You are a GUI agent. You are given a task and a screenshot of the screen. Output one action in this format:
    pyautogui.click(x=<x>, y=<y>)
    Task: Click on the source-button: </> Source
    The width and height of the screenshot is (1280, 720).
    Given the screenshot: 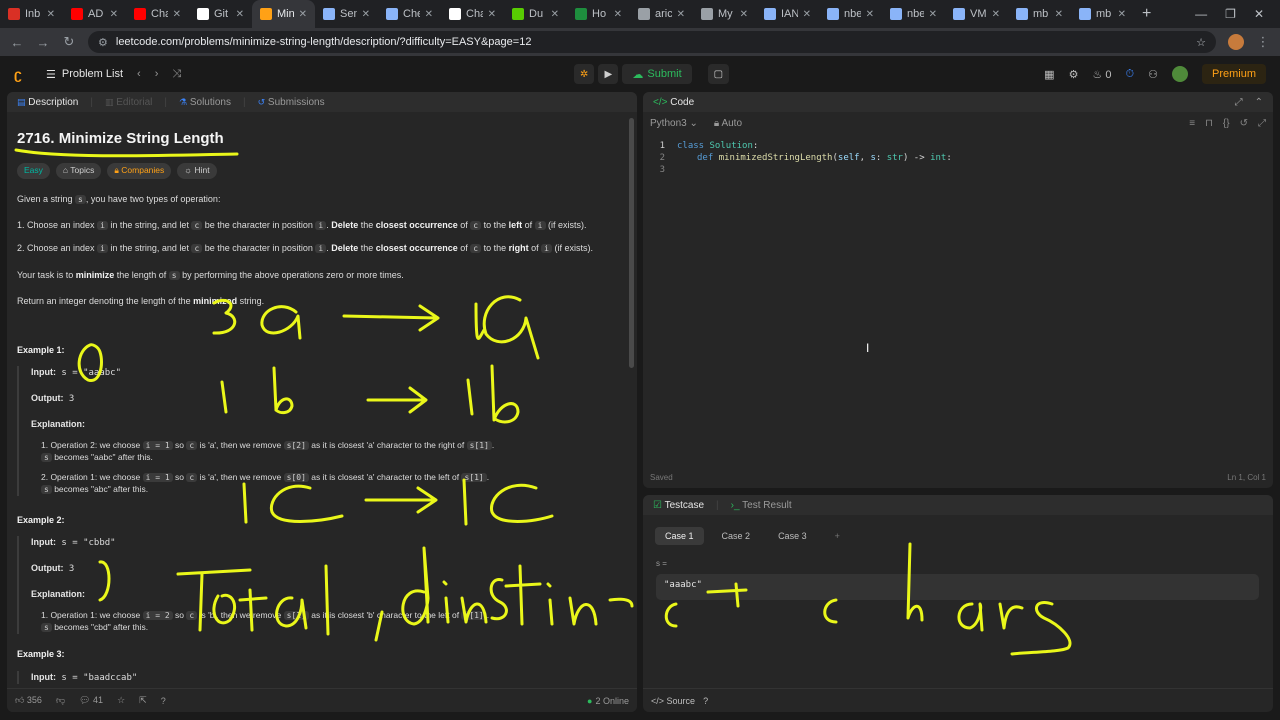 What is the action you would take?
    pyautogui.click(x=673, y=701)
    